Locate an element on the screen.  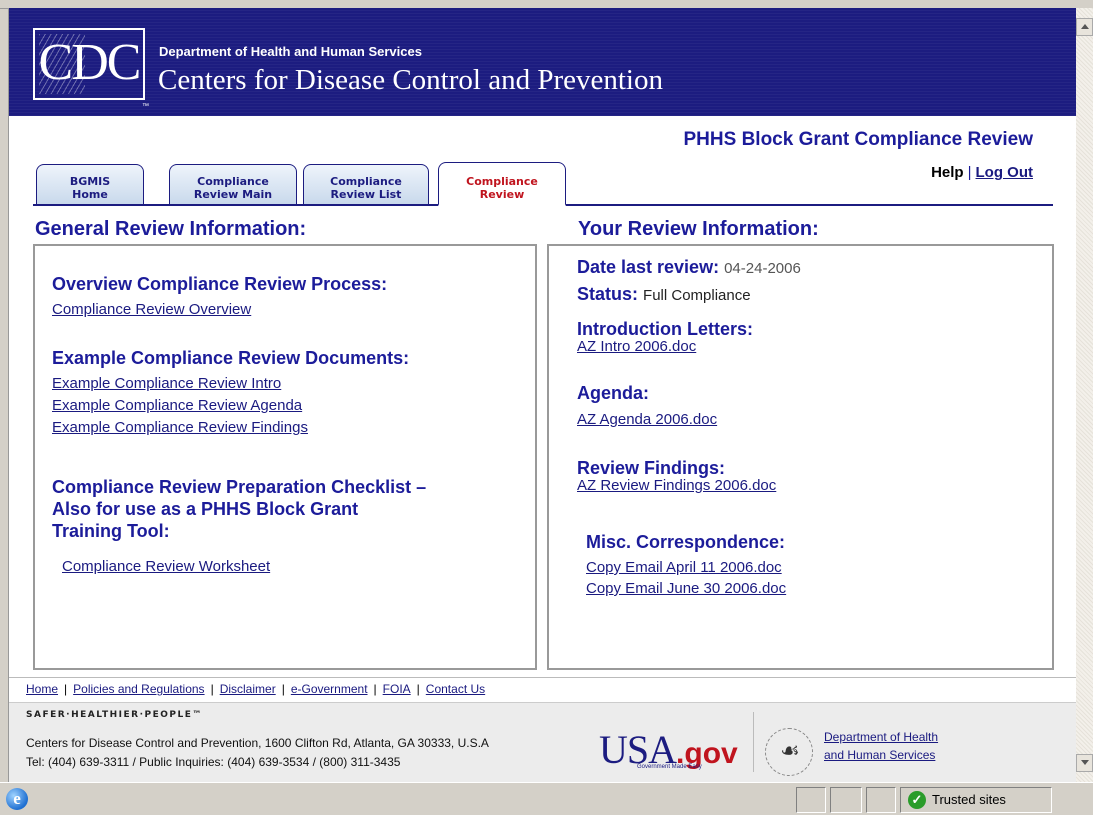
tab-bgmis-home: BGMIS Home is located at coordinates (90, 184).